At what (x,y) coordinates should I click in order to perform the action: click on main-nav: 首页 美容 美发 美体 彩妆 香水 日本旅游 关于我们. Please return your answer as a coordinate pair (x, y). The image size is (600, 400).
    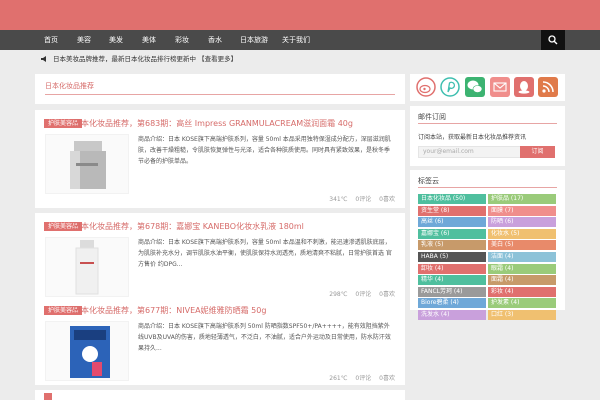
    Looking at the image, I should click on (300, 40).